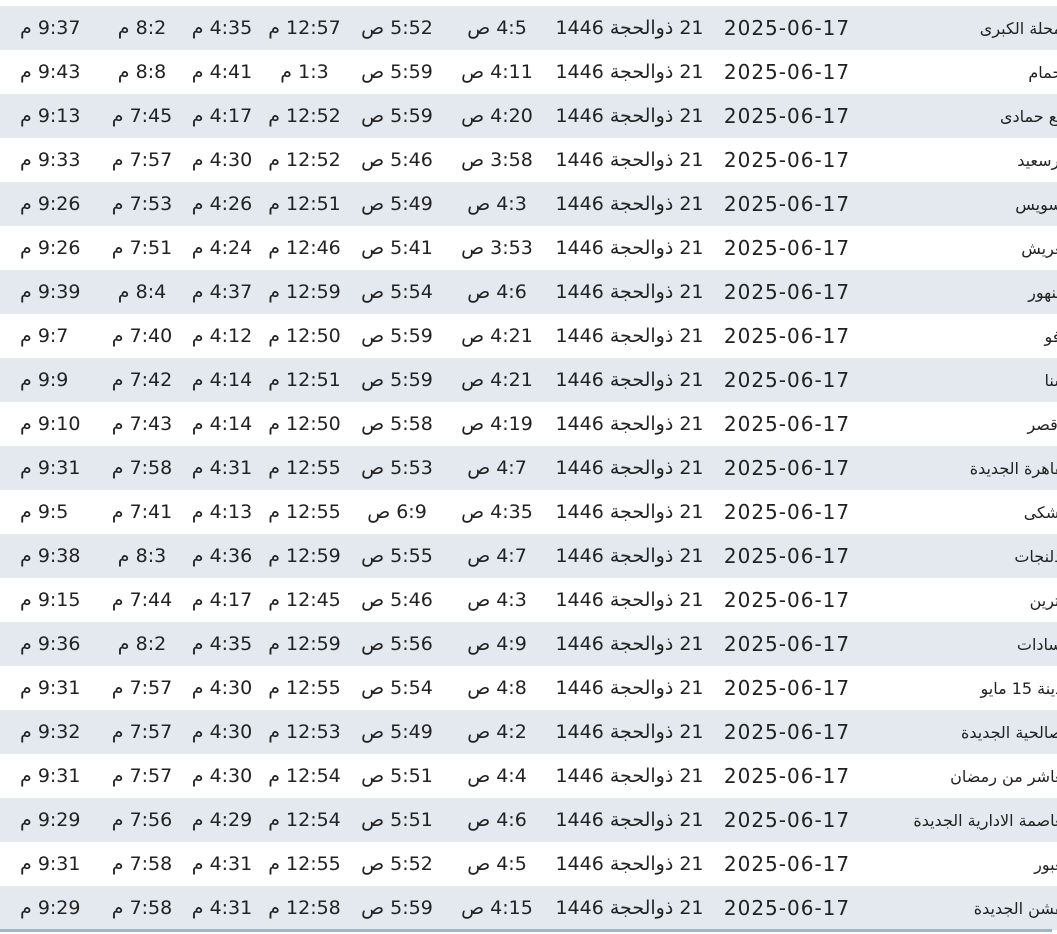 This screenshot has width=1057, height=934. What do you see at coordinates (1036, 644) in the screenshot?
I see `city-name-cell: السادات` at bounding box center [1036, 644].